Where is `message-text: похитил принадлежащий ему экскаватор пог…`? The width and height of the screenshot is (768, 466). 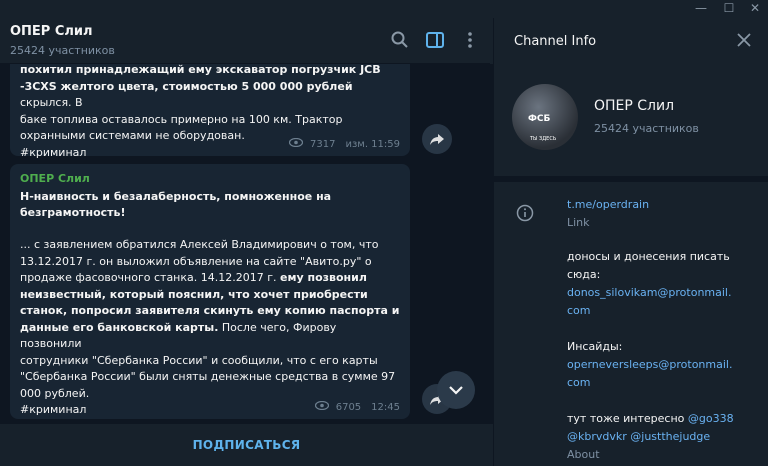 message-text: похитил принадлежащий ему экскаватор пог… is located at coordinates (200, 70).